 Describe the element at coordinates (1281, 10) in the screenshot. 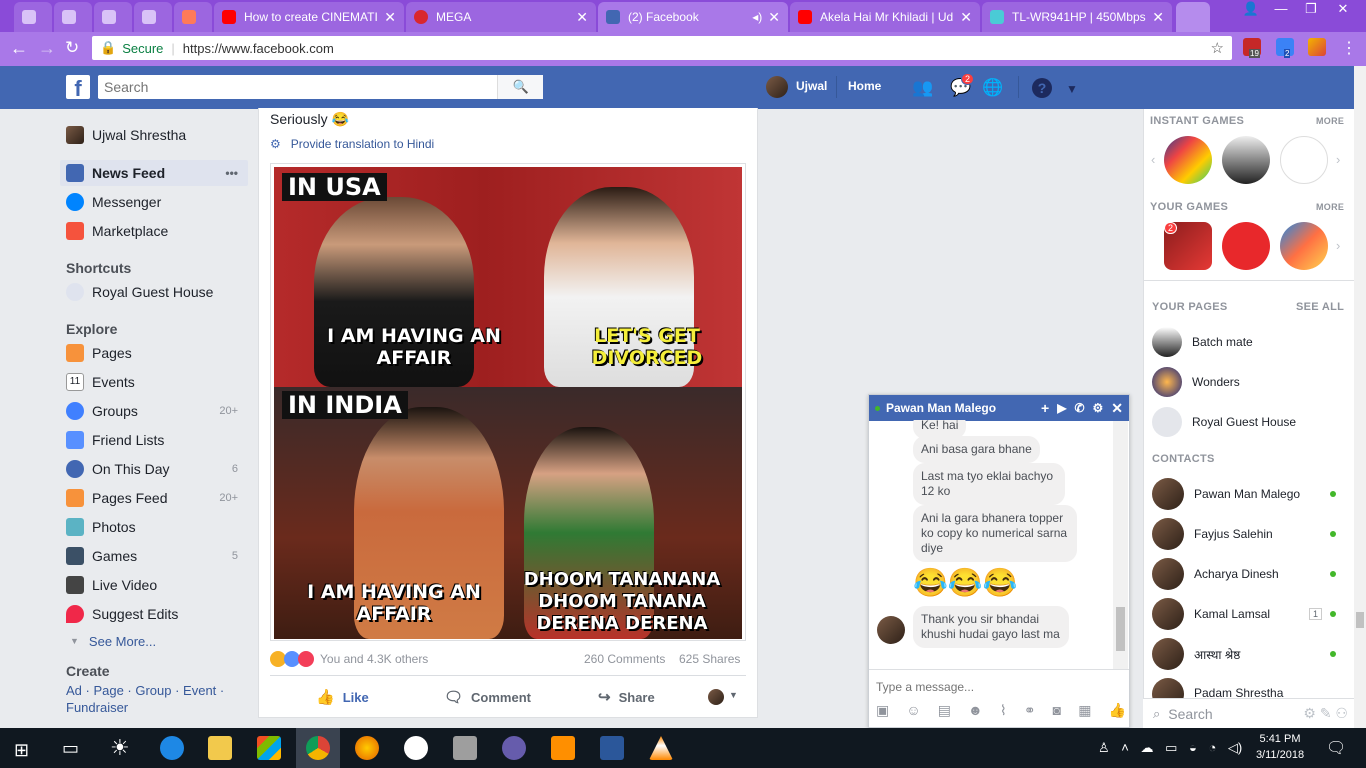

I see `minimize-button: —` at that location.